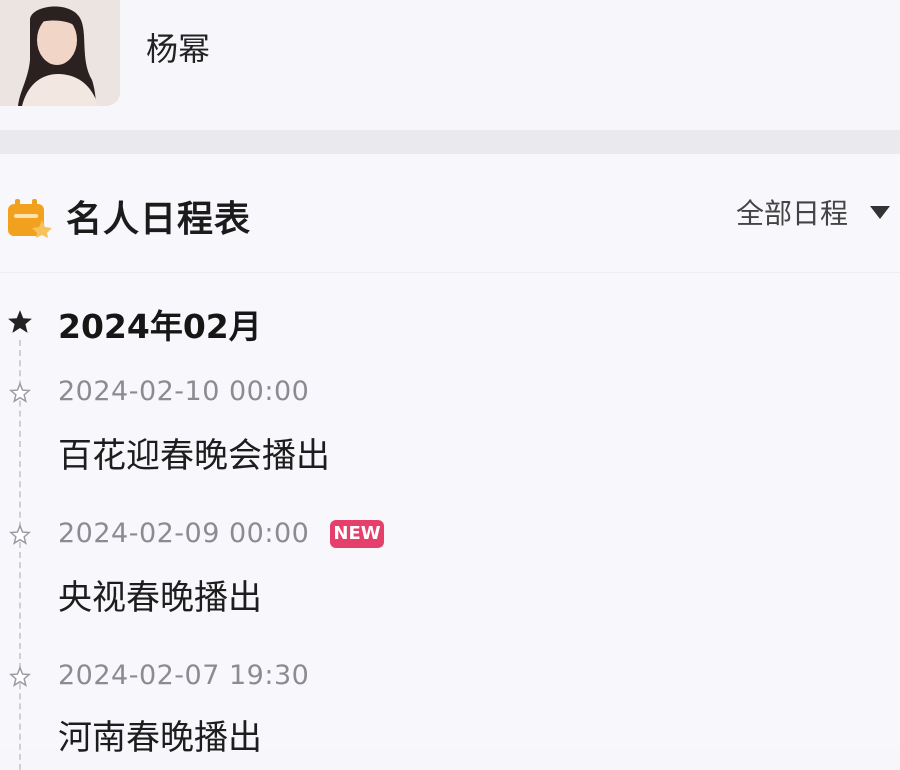  Describe the element at coordinates (20, 555) in the screenshot. I see `timeline-line` at that location.